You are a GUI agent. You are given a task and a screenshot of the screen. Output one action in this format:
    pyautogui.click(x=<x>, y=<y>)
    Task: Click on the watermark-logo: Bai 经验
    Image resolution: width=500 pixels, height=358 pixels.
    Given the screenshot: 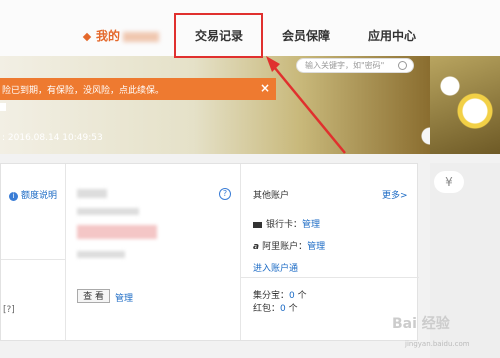 What is the action you would take?
    pyautogui.click(x=421, y=324)
    